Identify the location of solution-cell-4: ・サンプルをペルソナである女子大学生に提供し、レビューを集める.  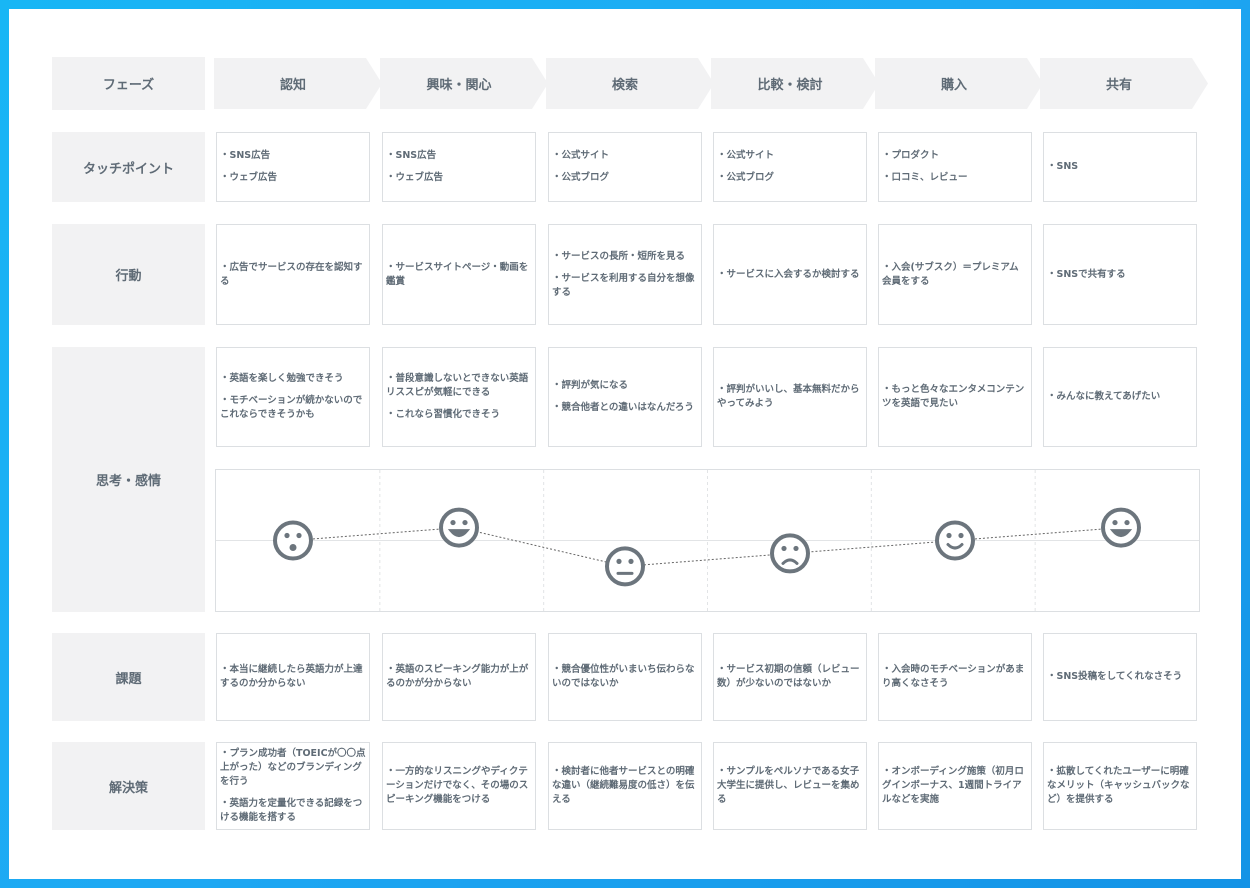
(790, 786).